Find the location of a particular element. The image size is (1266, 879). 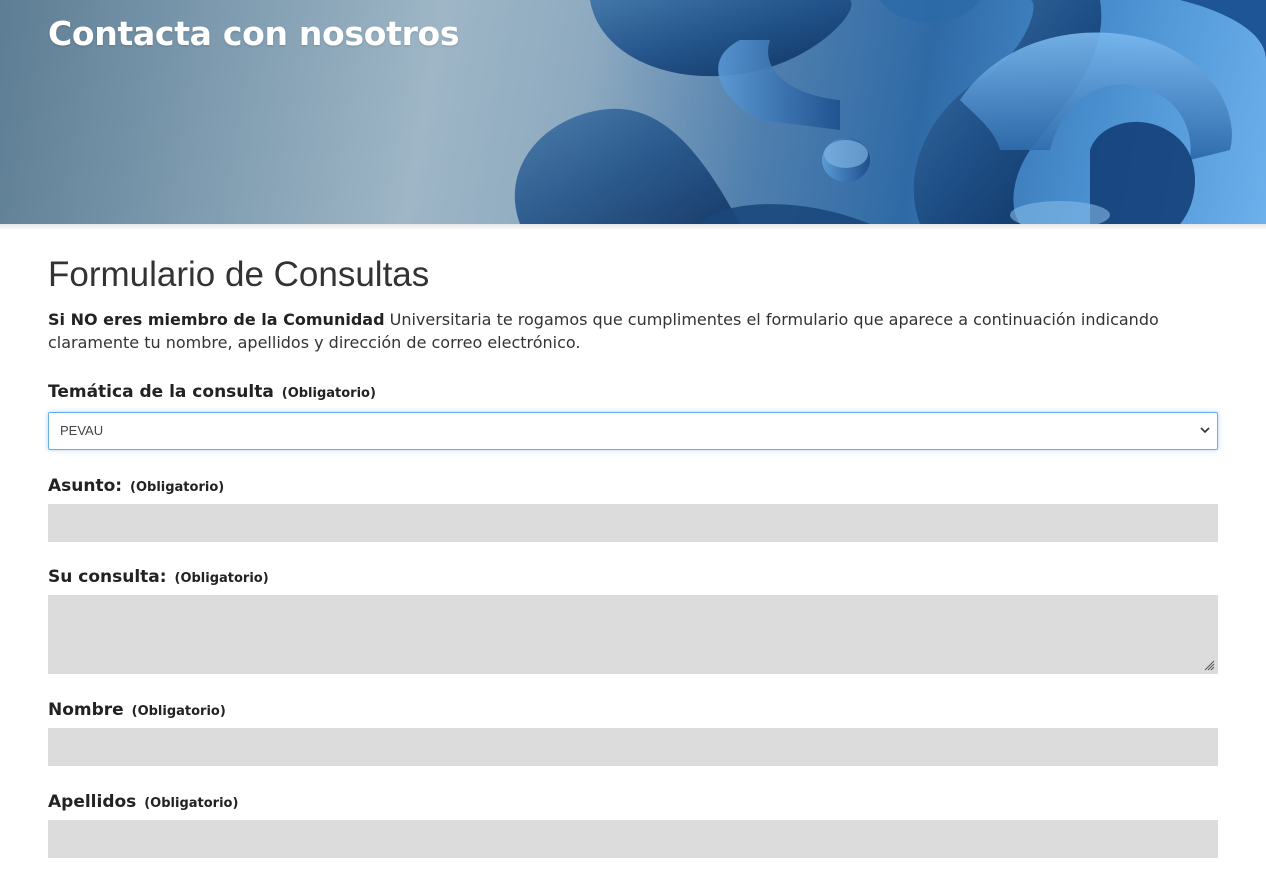

topic-label: Temática de la consulta (Obligatorio) is located at coordinates (212, 392).